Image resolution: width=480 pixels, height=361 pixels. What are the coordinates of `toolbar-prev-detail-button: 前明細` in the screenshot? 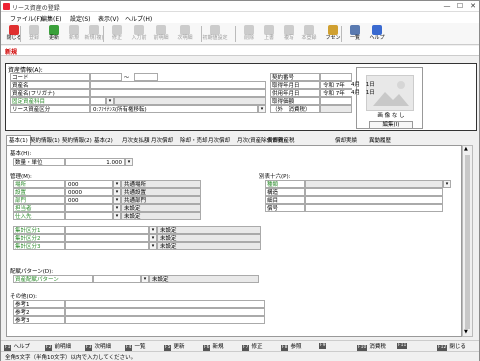 It's located at (161, 34).